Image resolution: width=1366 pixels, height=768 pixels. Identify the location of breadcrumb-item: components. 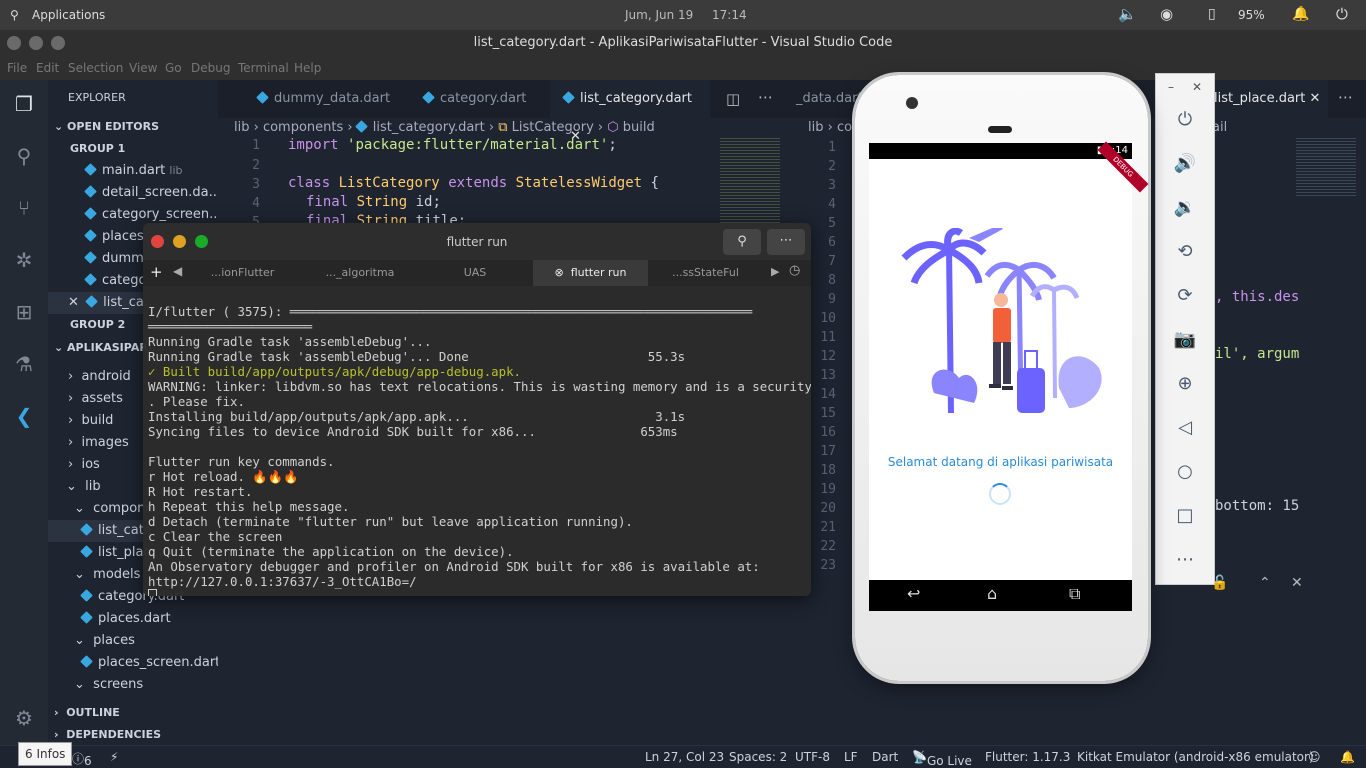
(303, 127).